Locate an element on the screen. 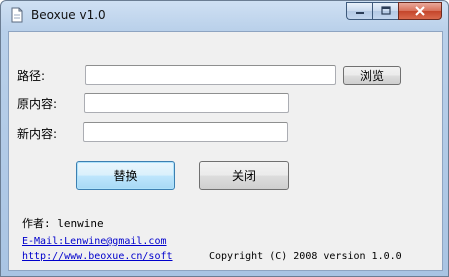 Image resolution: width=449 pixels, height=277 pixels. close-button: 关闭 is located at coordinates (244, 175).